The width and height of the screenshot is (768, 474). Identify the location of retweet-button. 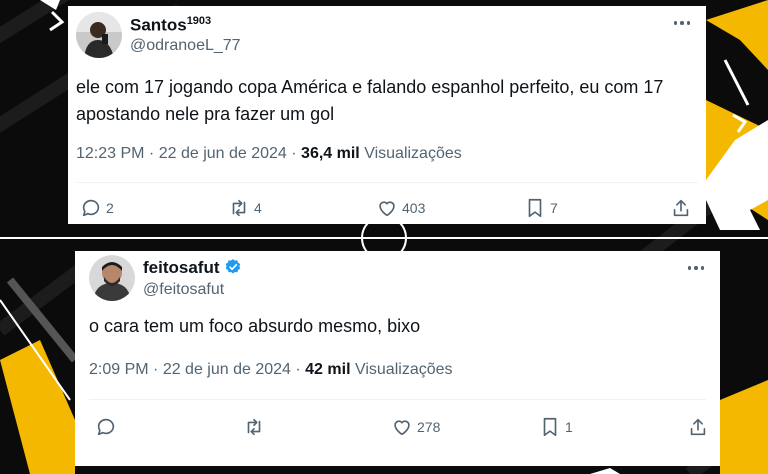
(256, 427).